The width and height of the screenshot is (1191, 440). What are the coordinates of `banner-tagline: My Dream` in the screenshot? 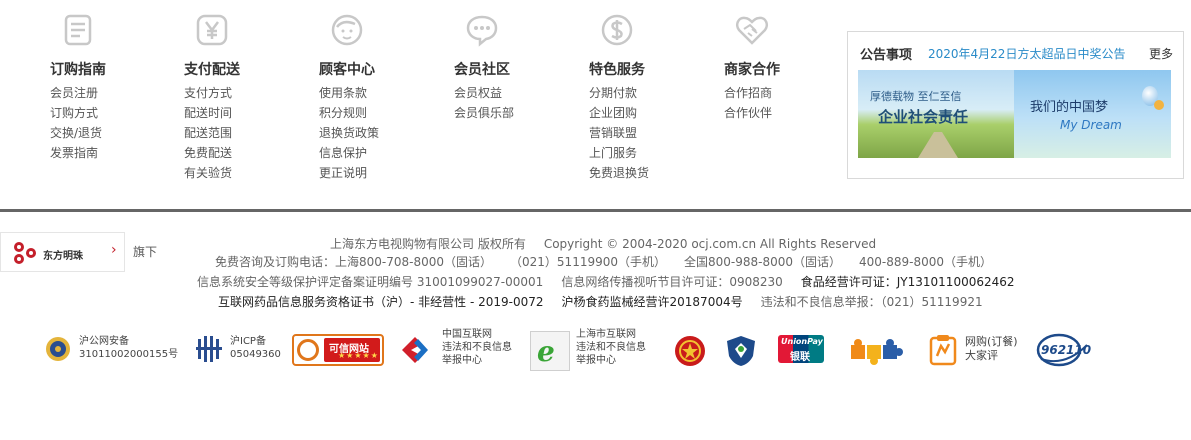 It's located at (1091, 125).